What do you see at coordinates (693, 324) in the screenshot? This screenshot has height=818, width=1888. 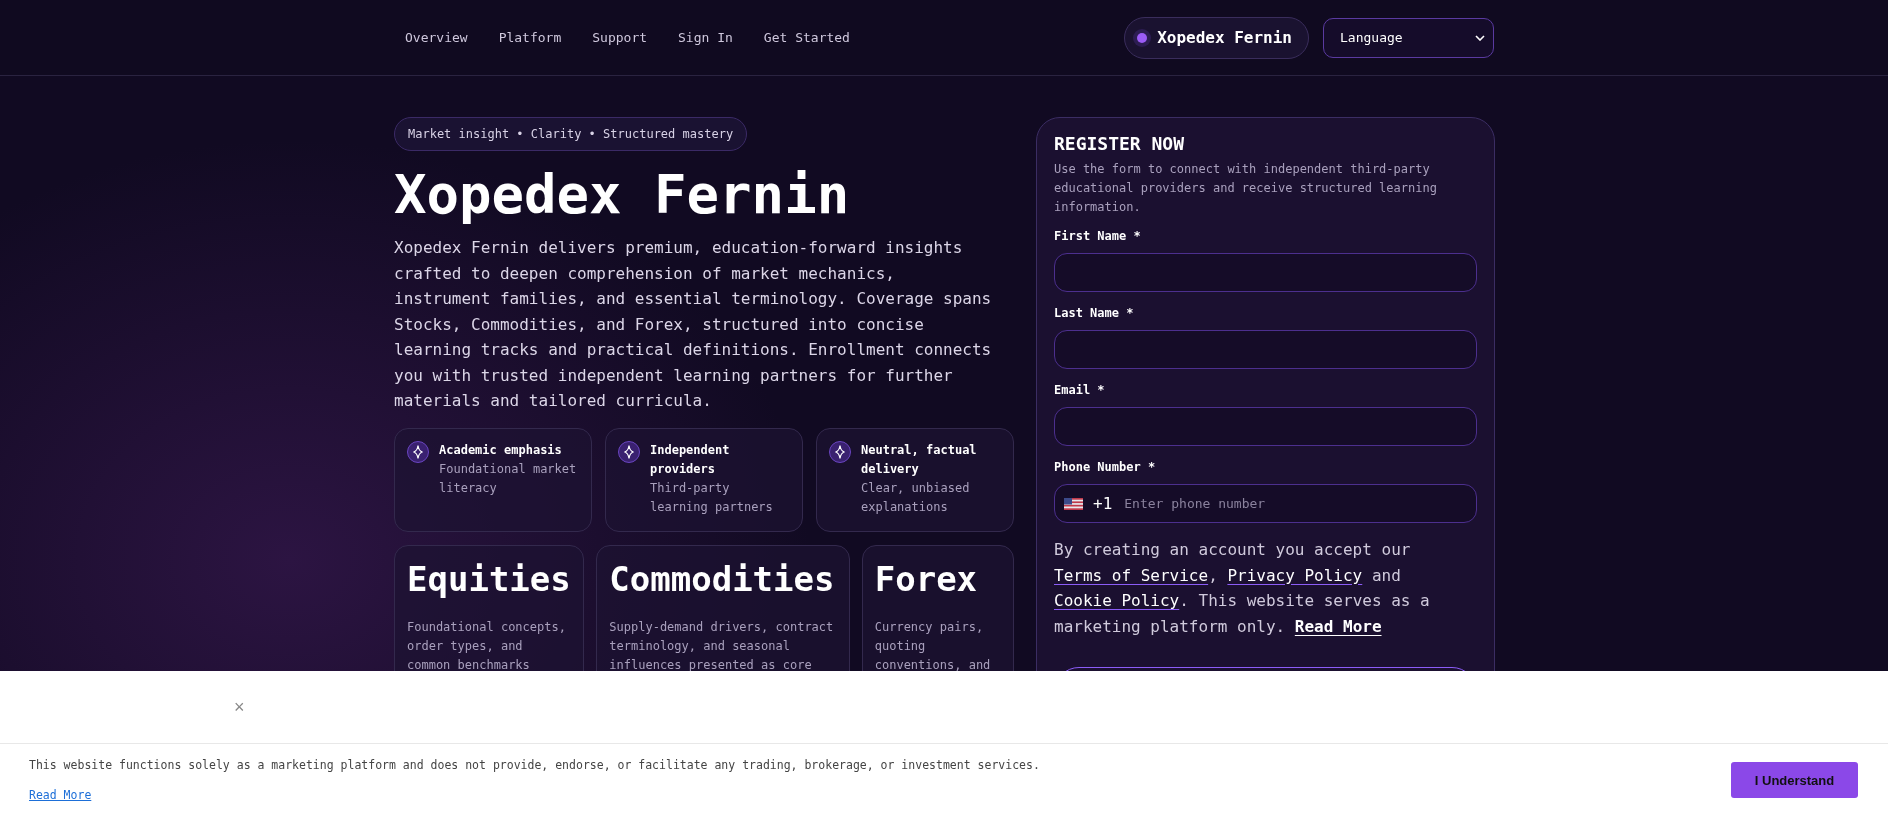 I see `intro-text: Xopedex Fernin delivers premium, education-forward insights crafted to deepen comprehension of market mechanics, instrument families, and essential terminology. Coverage spans Stocks, Commodities, and Forex, structured into concise learning tracks and practical definitions. Enrollment connects you with trusted independent learning partners for further materials and tailored curricula.` at bounding box center [693, 324].